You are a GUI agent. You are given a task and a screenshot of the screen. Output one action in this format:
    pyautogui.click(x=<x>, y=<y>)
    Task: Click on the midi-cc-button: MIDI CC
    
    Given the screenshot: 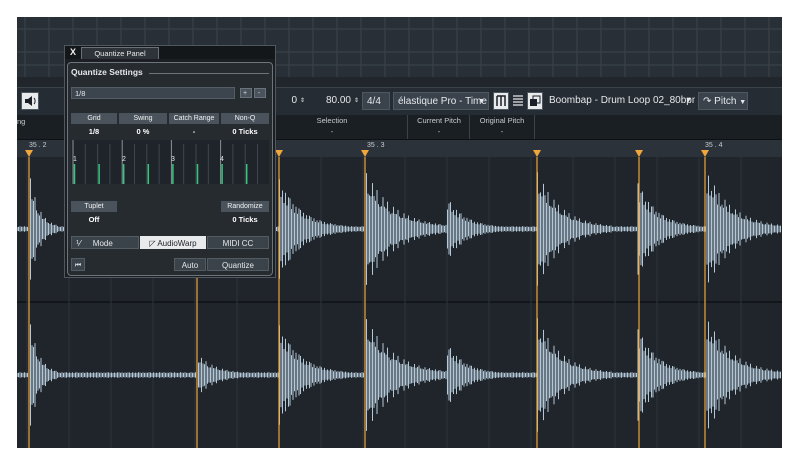 What is the action you would take?
    pyautogui.click(x=238, y=242)
    